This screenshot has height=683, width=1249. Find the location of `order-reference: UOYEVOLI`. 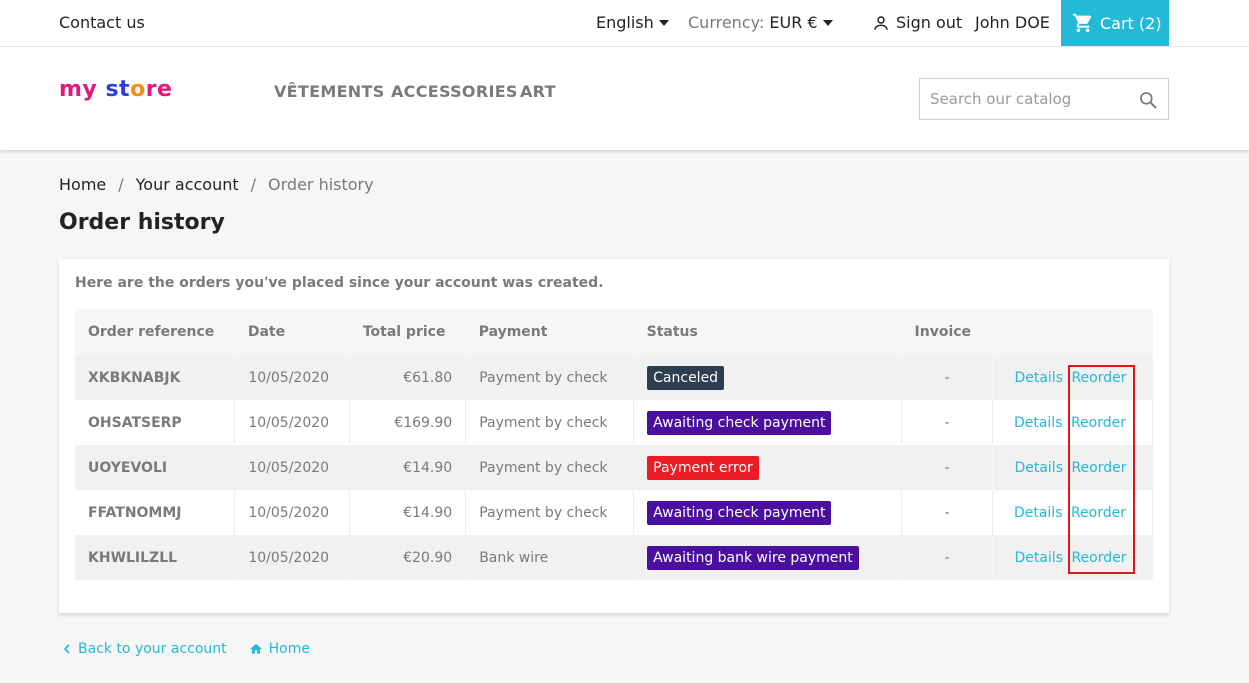

order-reference: UOYEVOLI is located at coordinates (155, 467).